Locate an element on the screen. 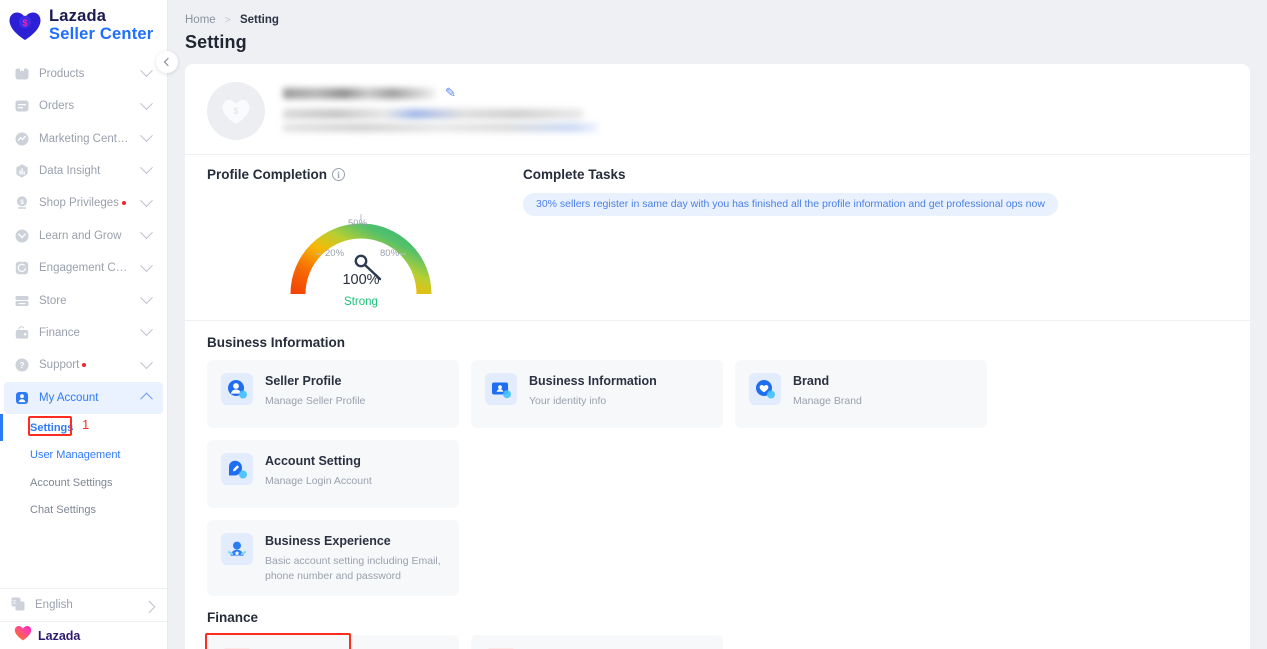 This screenshot has height=649, width=1267. sidebar-item-engagement-center: Engagement Center is located at coordinates (83, 268).